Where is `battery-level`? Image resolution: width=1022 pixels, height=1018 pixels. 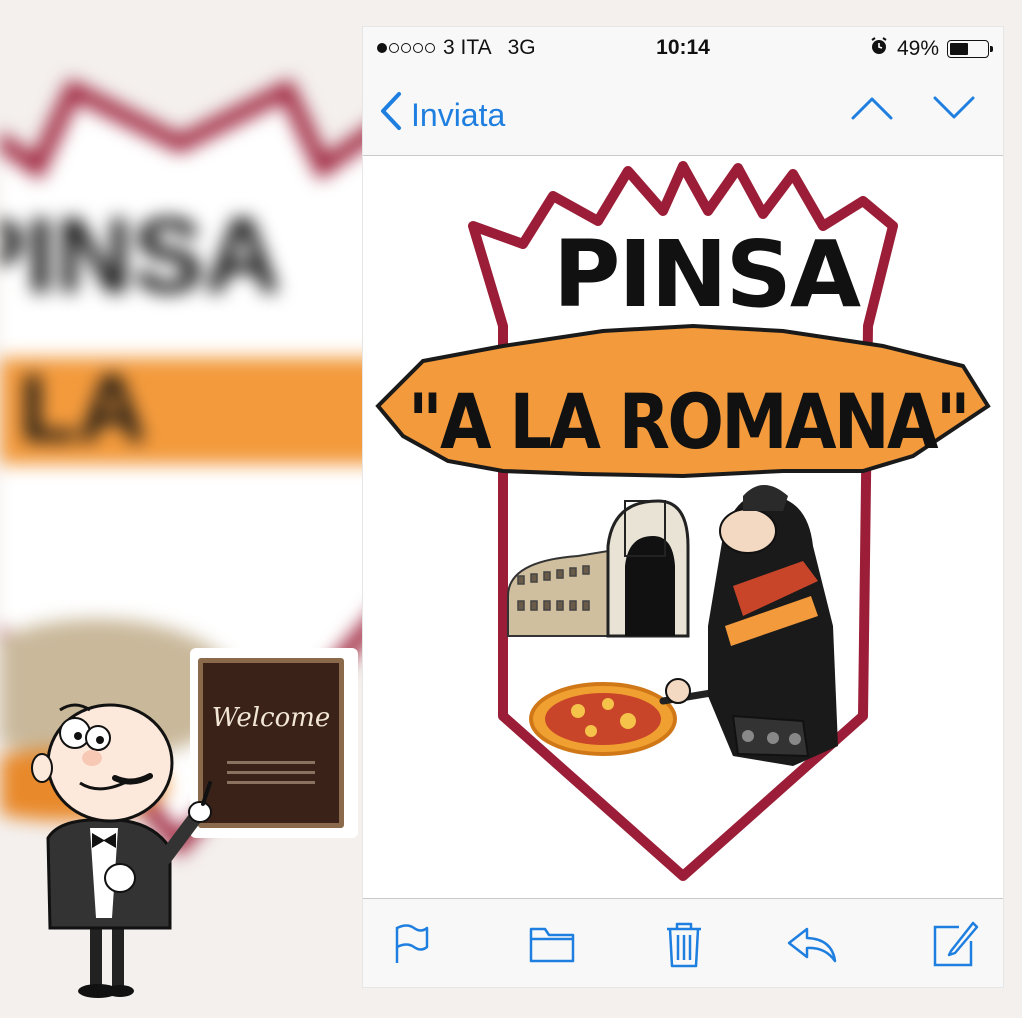
battery-level is located at coordinates (959, 49).